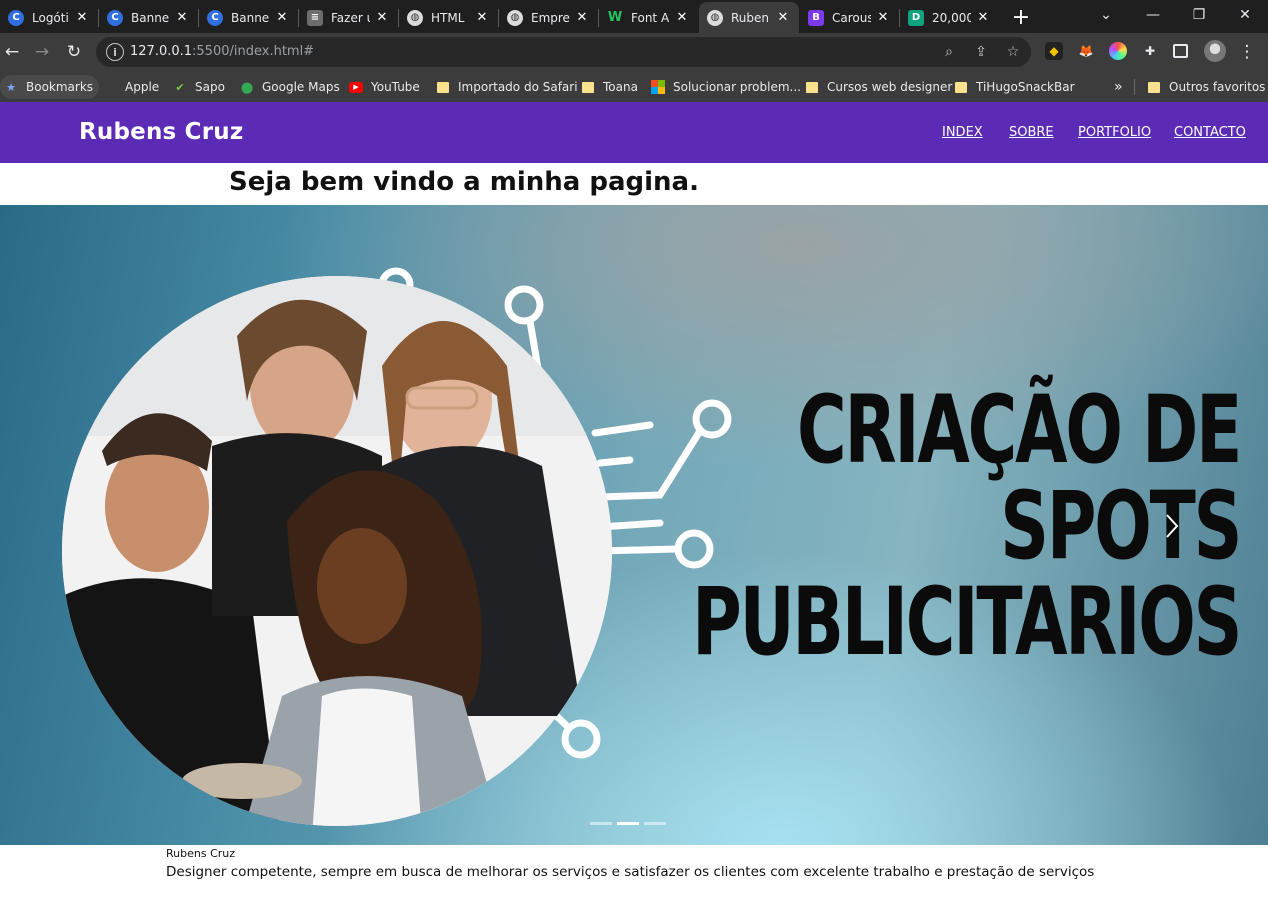 The width and height of the screenshot is (1268, 903). What do you see at coordinates (816, 17) in the screenshot?
I see `bootstrap-icon: B` at bounding box center [816, 17].